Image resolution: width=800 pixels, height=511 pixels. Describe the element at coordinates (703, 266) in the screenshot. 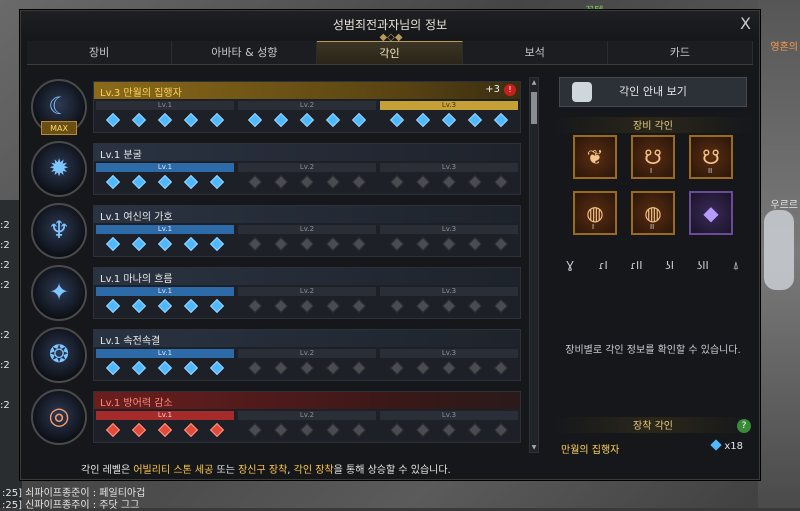

I see `ring2-filter-icon: ʖII` at that location.